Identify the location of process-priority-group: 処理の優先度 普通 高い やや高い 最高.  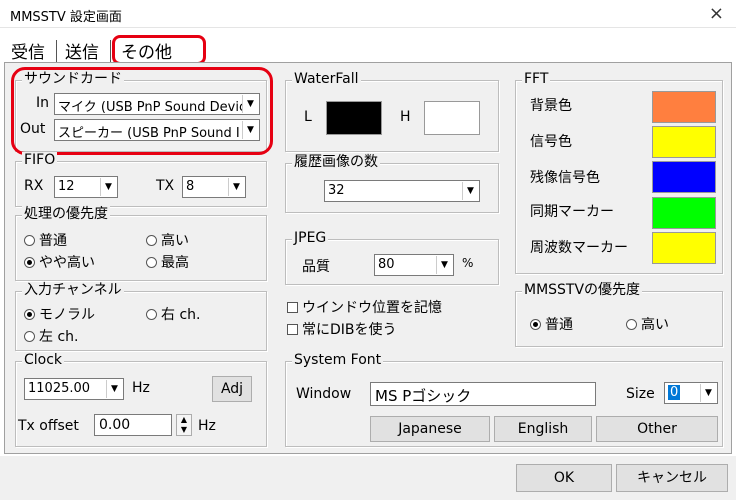
(141, 243).